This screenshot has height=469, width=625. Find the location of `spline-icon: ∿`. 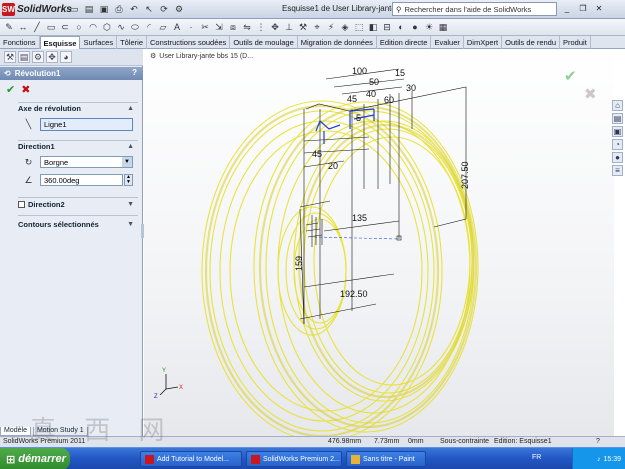

spline-icon: ∿ is located at coordinates (121, 27).